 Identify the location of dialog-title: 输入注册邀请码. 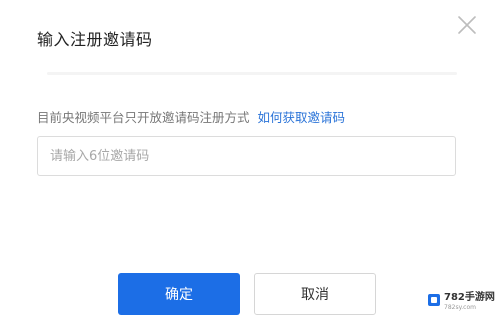
(95, 39).